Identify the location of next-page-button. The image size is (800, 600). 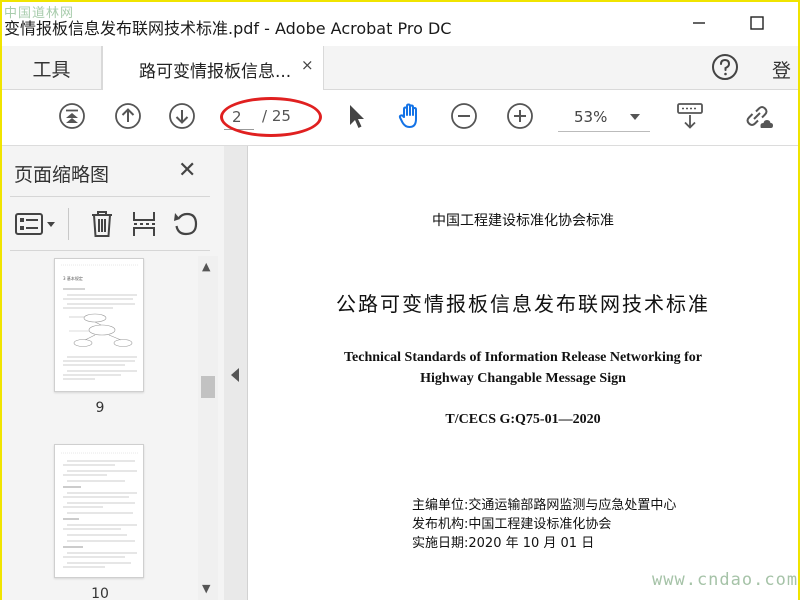
(182, 116).